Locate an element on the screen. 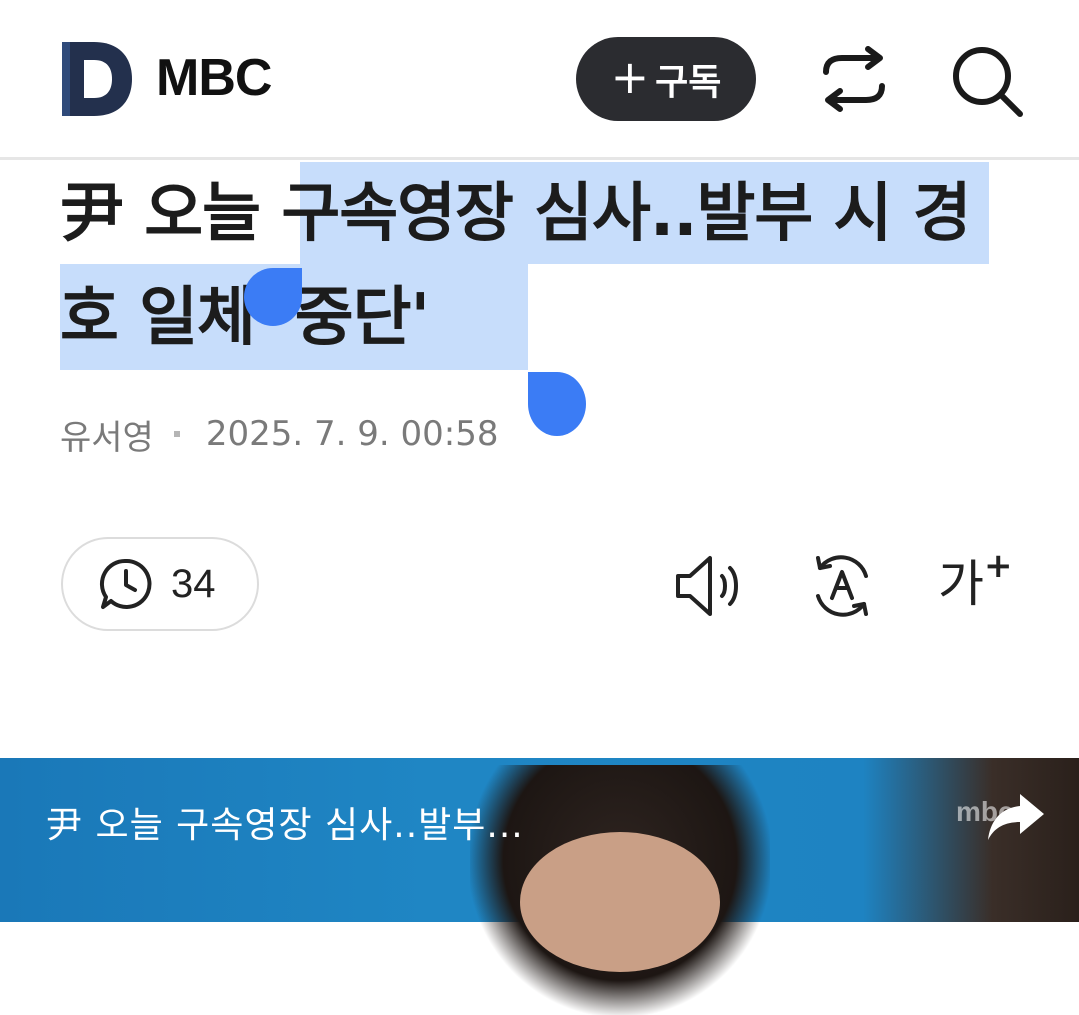 This screenshot has height=1015, width=1079. publish-datetime: 2025. 7. 9. 00:58 is located at coordinates (352, 434).